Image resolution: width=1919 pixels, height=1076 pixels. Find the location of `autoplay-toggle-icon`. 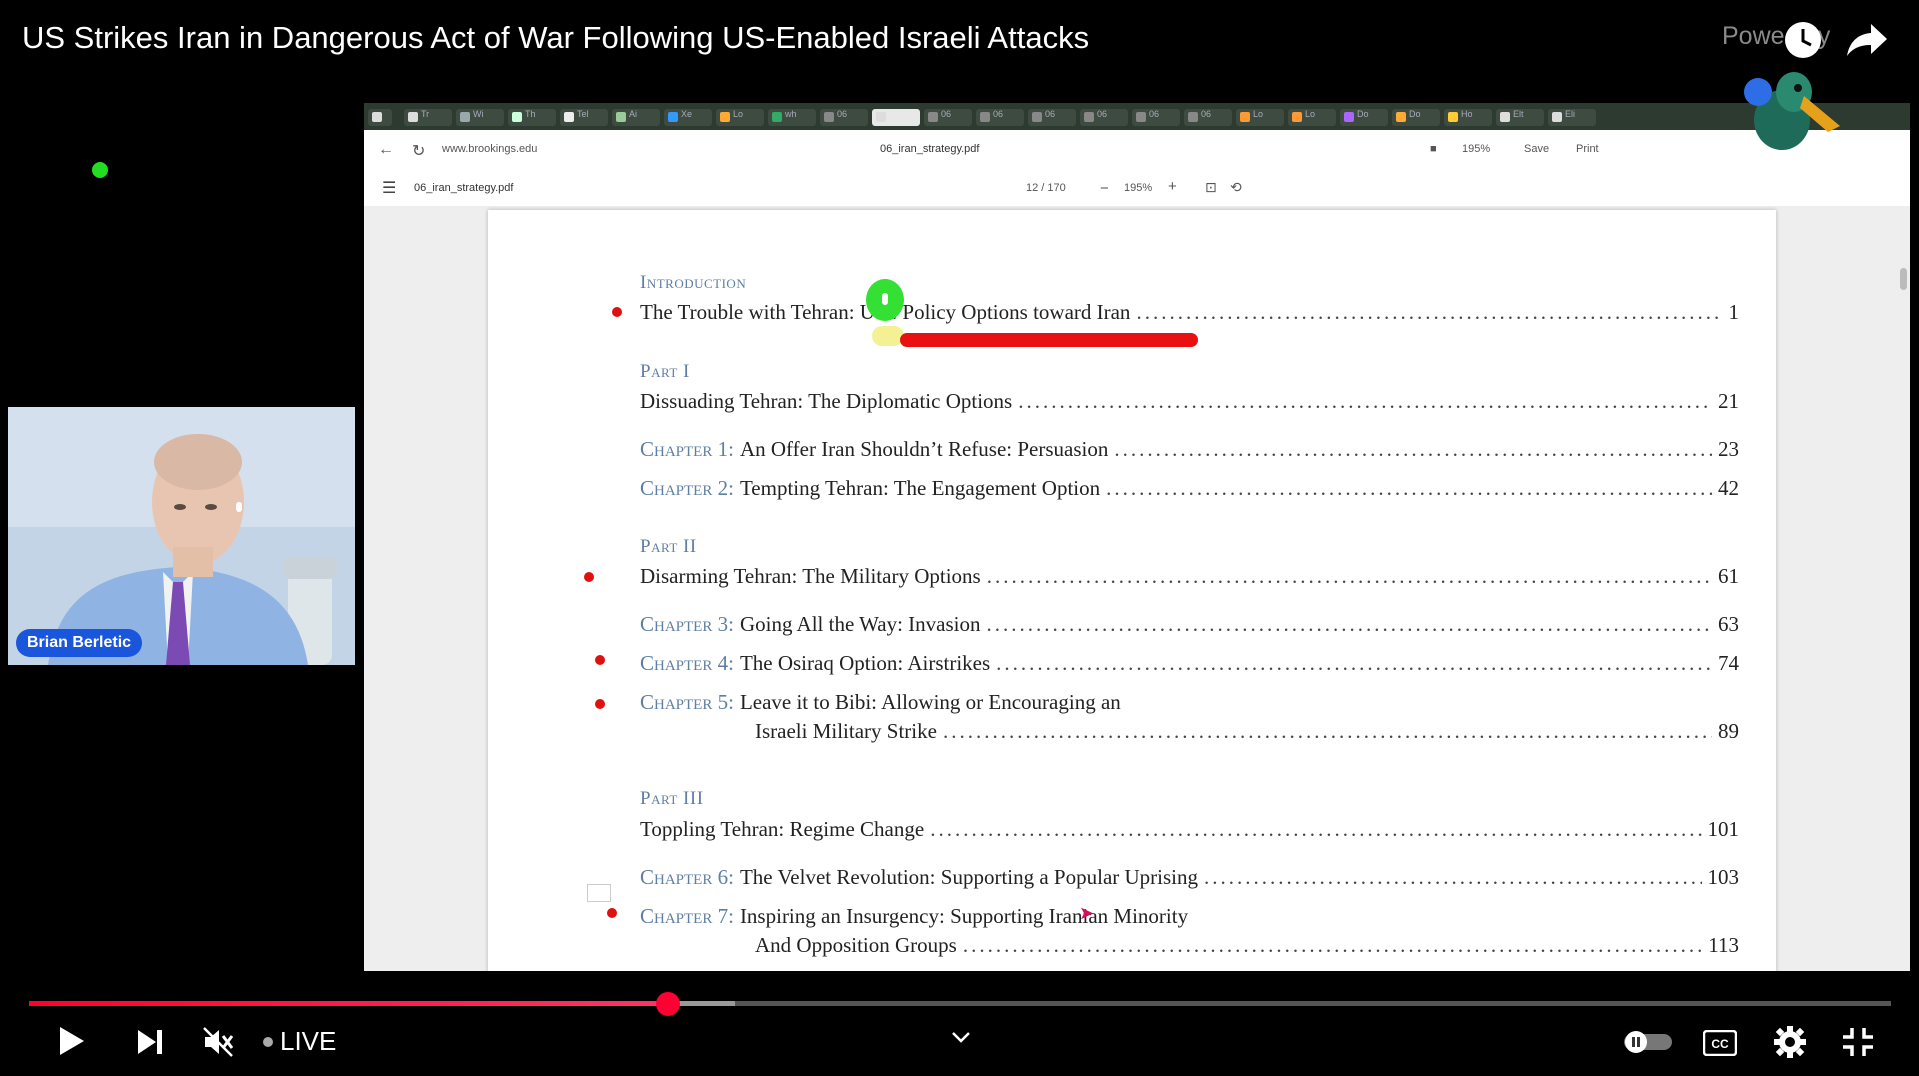

autoplay-toggle-icon is located at coordinates (1648, 1044).